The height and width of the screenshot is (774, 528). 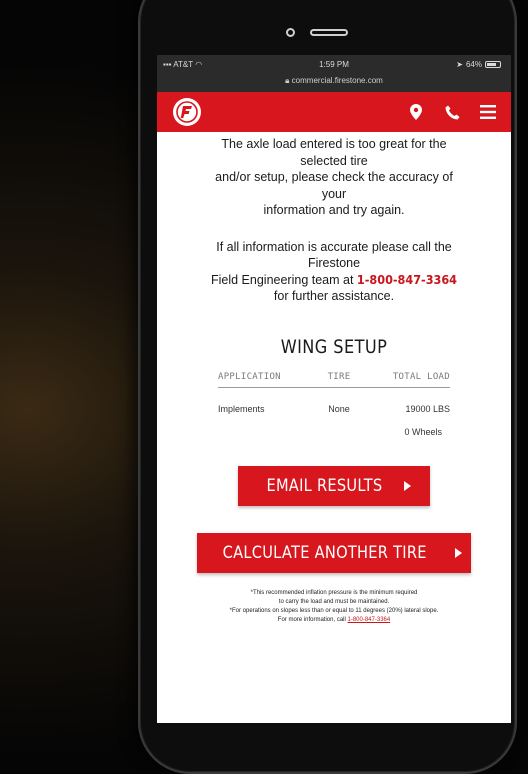 I want to click on section-title: WING SETUP, so click(x=334, y=346).